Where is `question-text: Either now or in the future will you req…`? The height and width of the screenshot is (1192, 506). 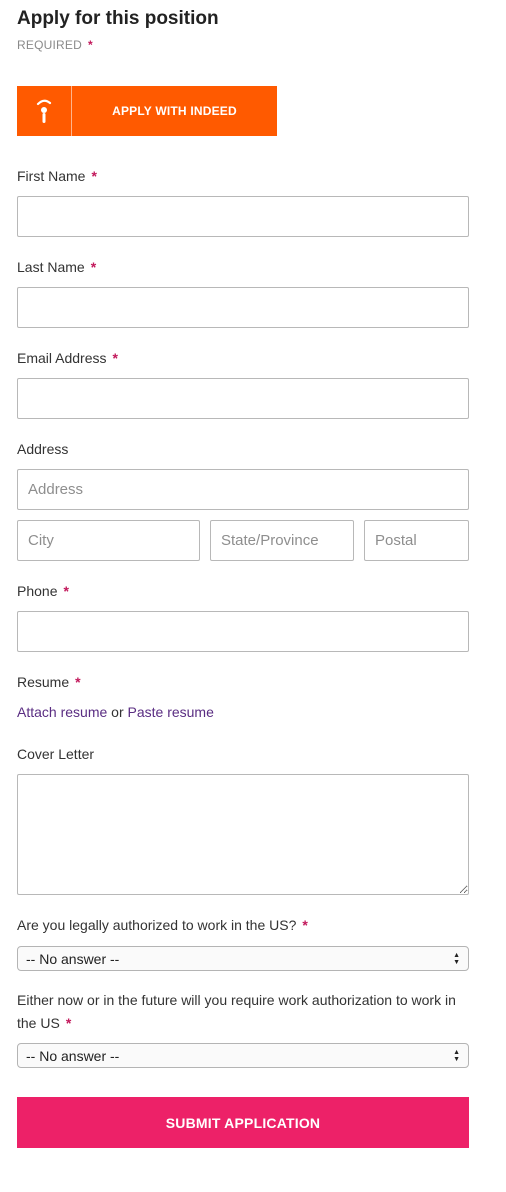 question-text: Either now or in the future will you req… is located at coordinates (236, 1011).